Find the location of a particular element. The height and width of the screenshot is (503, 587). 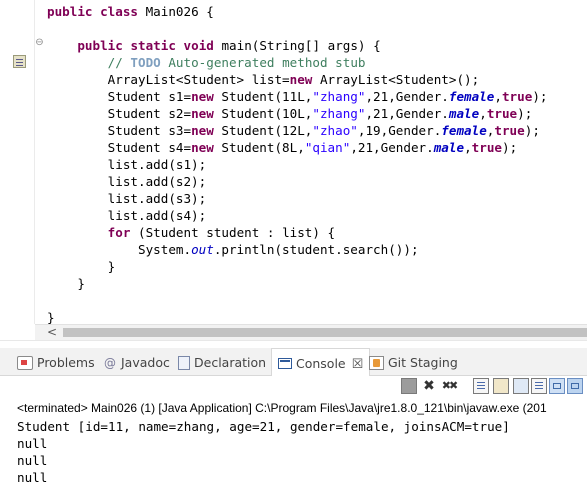

close-tab-icon: ☒ is located at coordinates (358, 364).